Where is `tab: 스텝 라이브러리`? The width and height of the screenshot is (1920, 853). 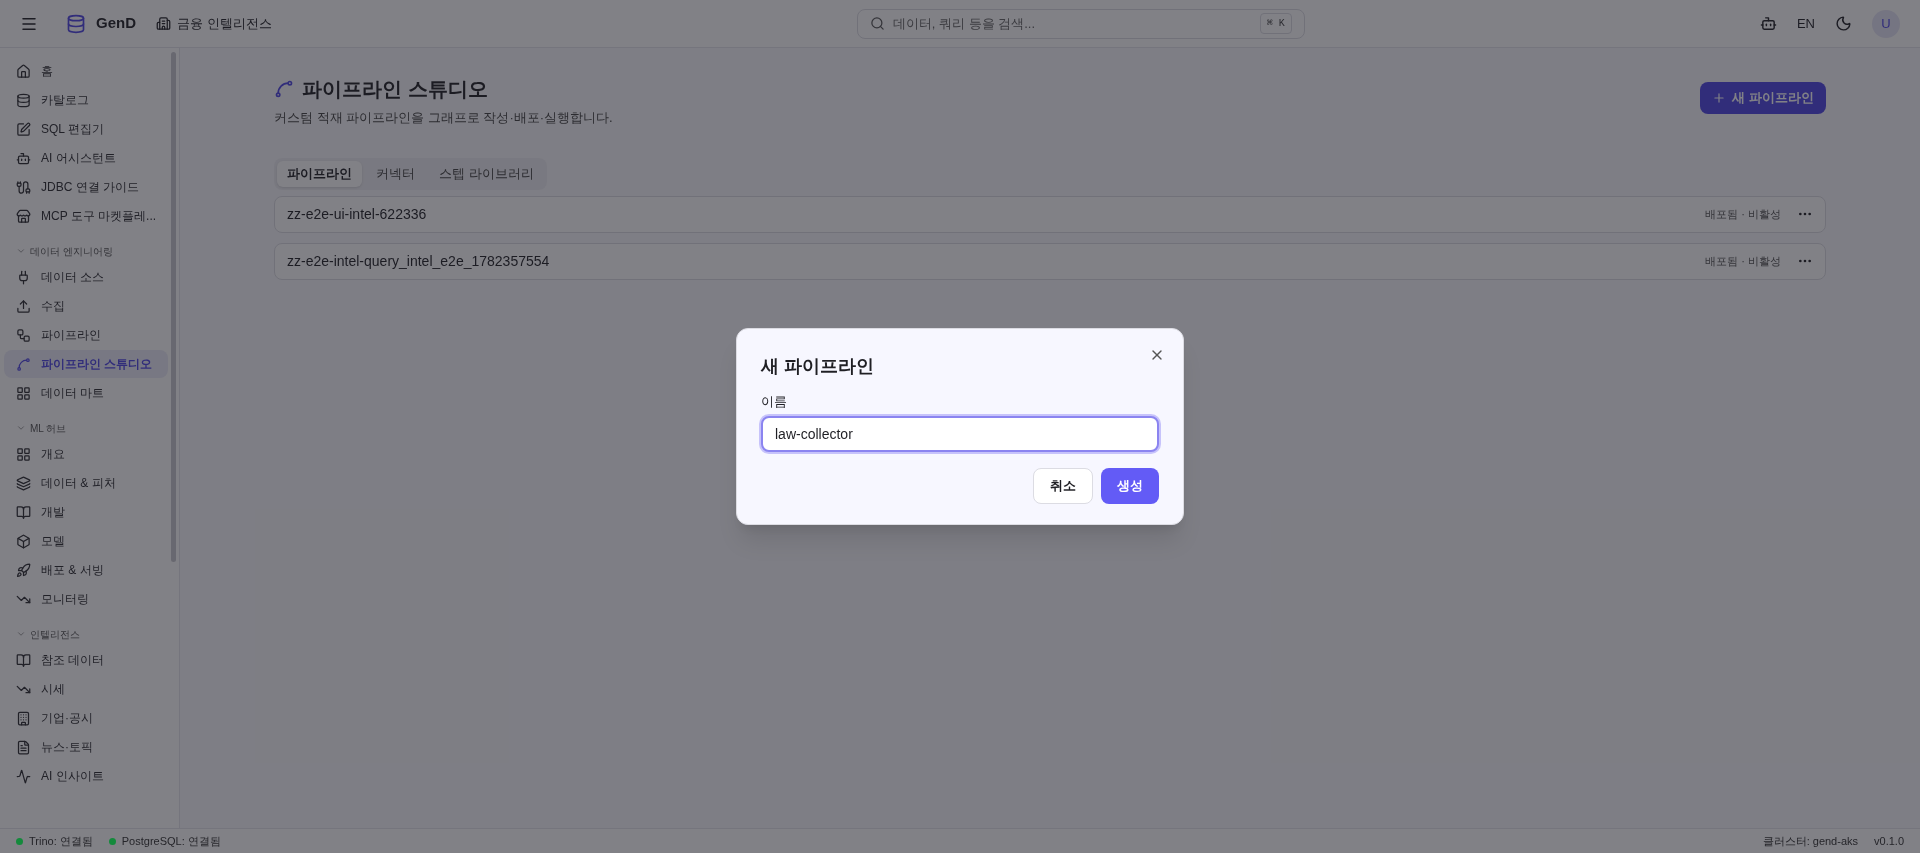
tab: 스텝 라이브러리 is located at coordinates (486, 173).